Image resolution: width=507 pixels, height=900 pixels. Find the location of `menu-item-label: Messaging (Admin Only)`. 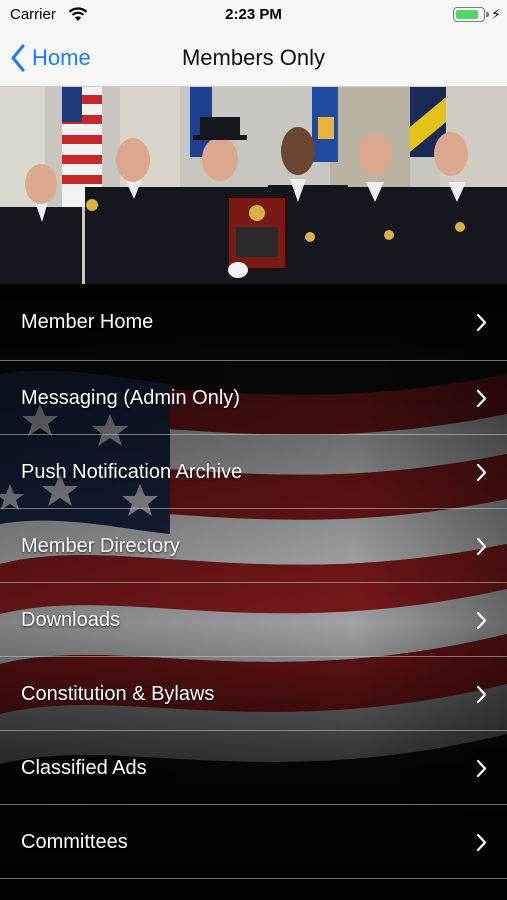

menu-item-label: Messaging (Admin Only) is located at coordinates (130, 398).